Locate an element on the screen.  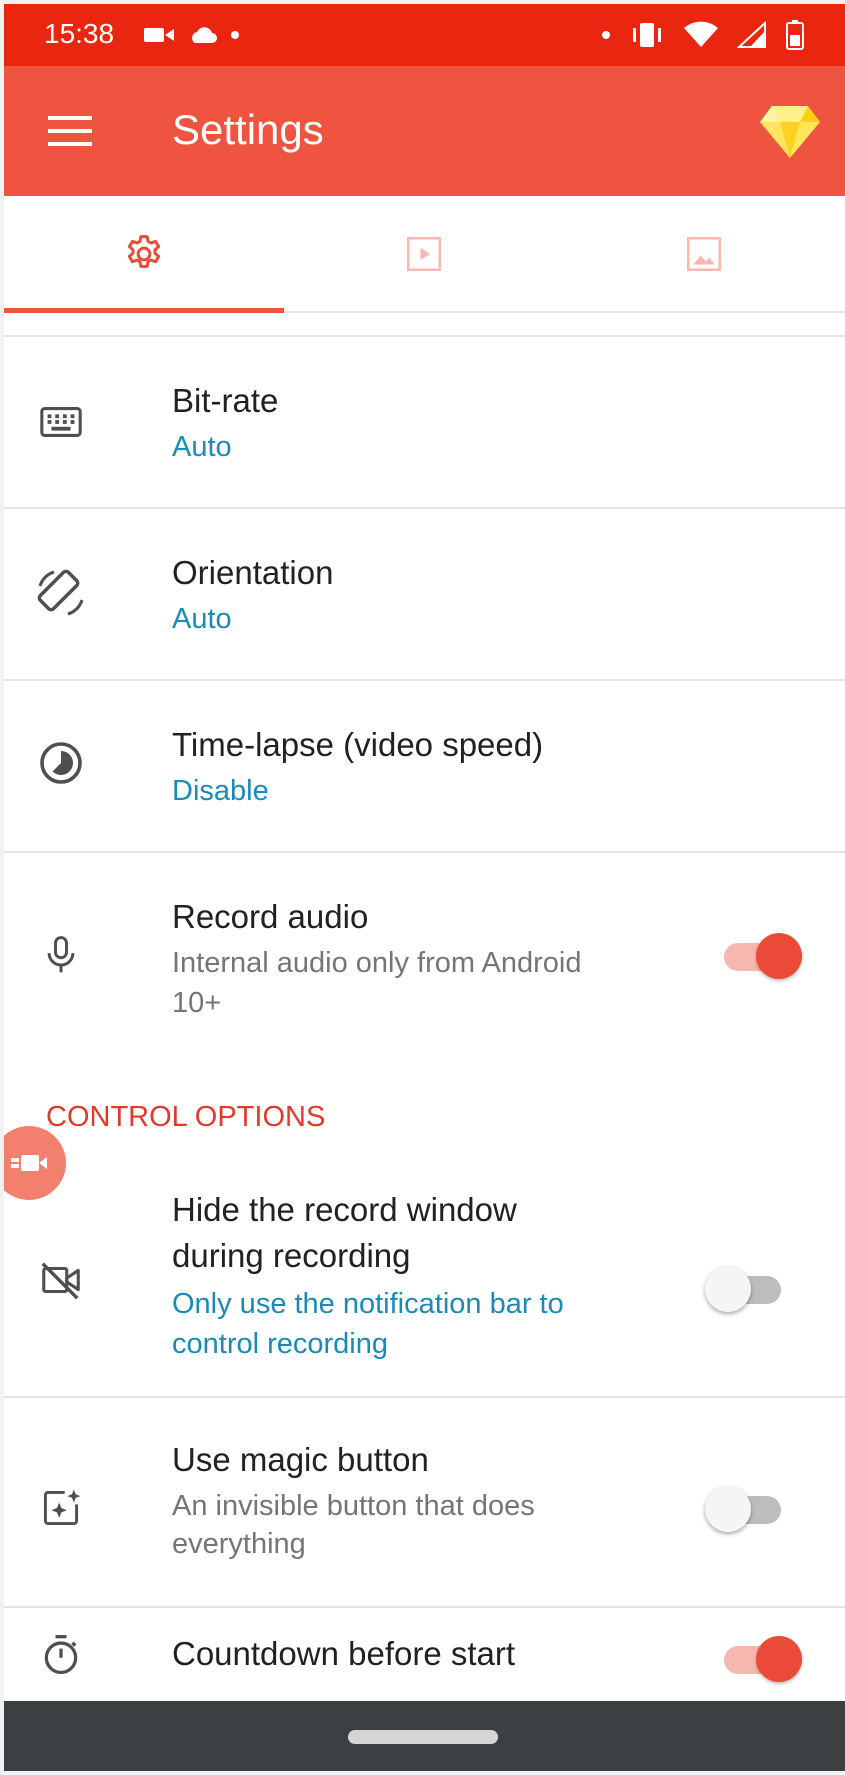
microphone-icon is located at coordinates (61, 955).